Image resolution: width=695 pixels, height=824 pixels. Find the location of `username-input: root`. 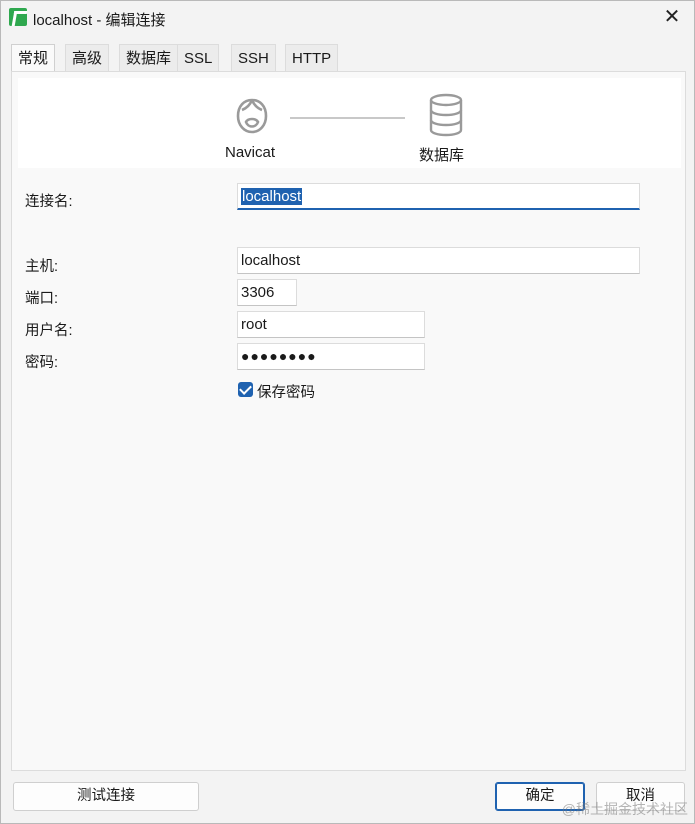

username-input: root is located at coordinates (331, 324).